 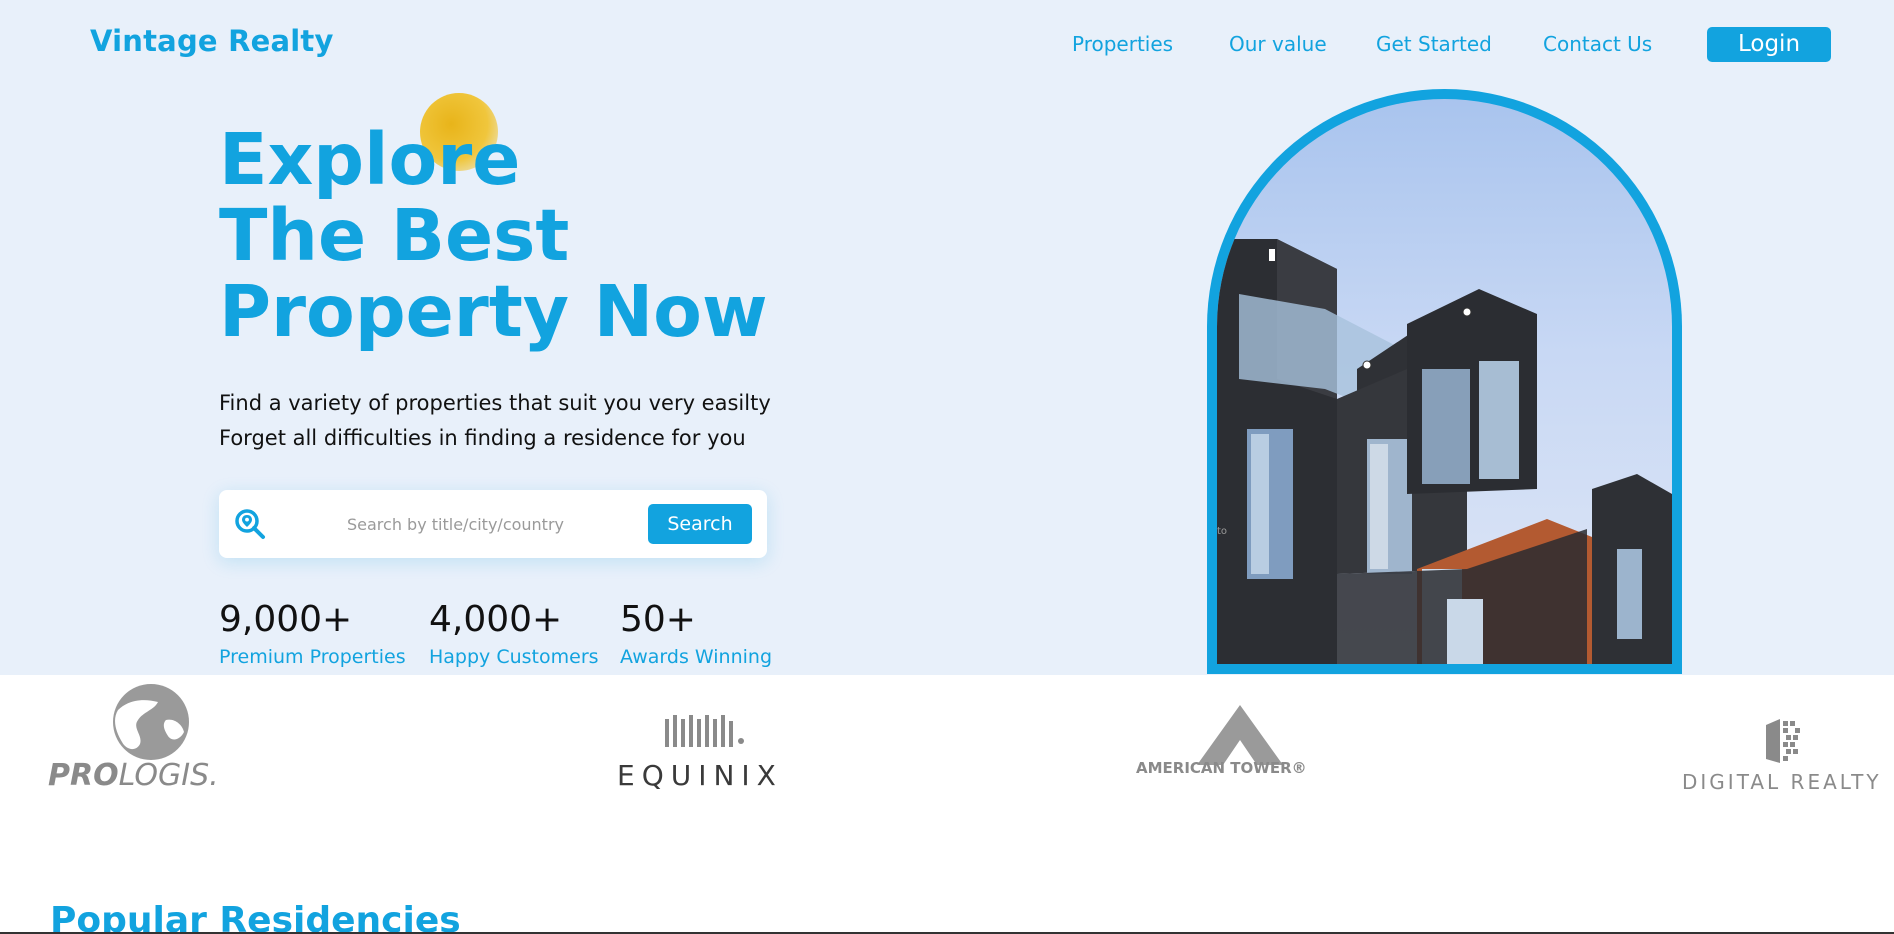 What do you see at coordinates (370, 159) in the screenshot?
I see `hero-title-line: Explore` at bounding box center [370, 159].